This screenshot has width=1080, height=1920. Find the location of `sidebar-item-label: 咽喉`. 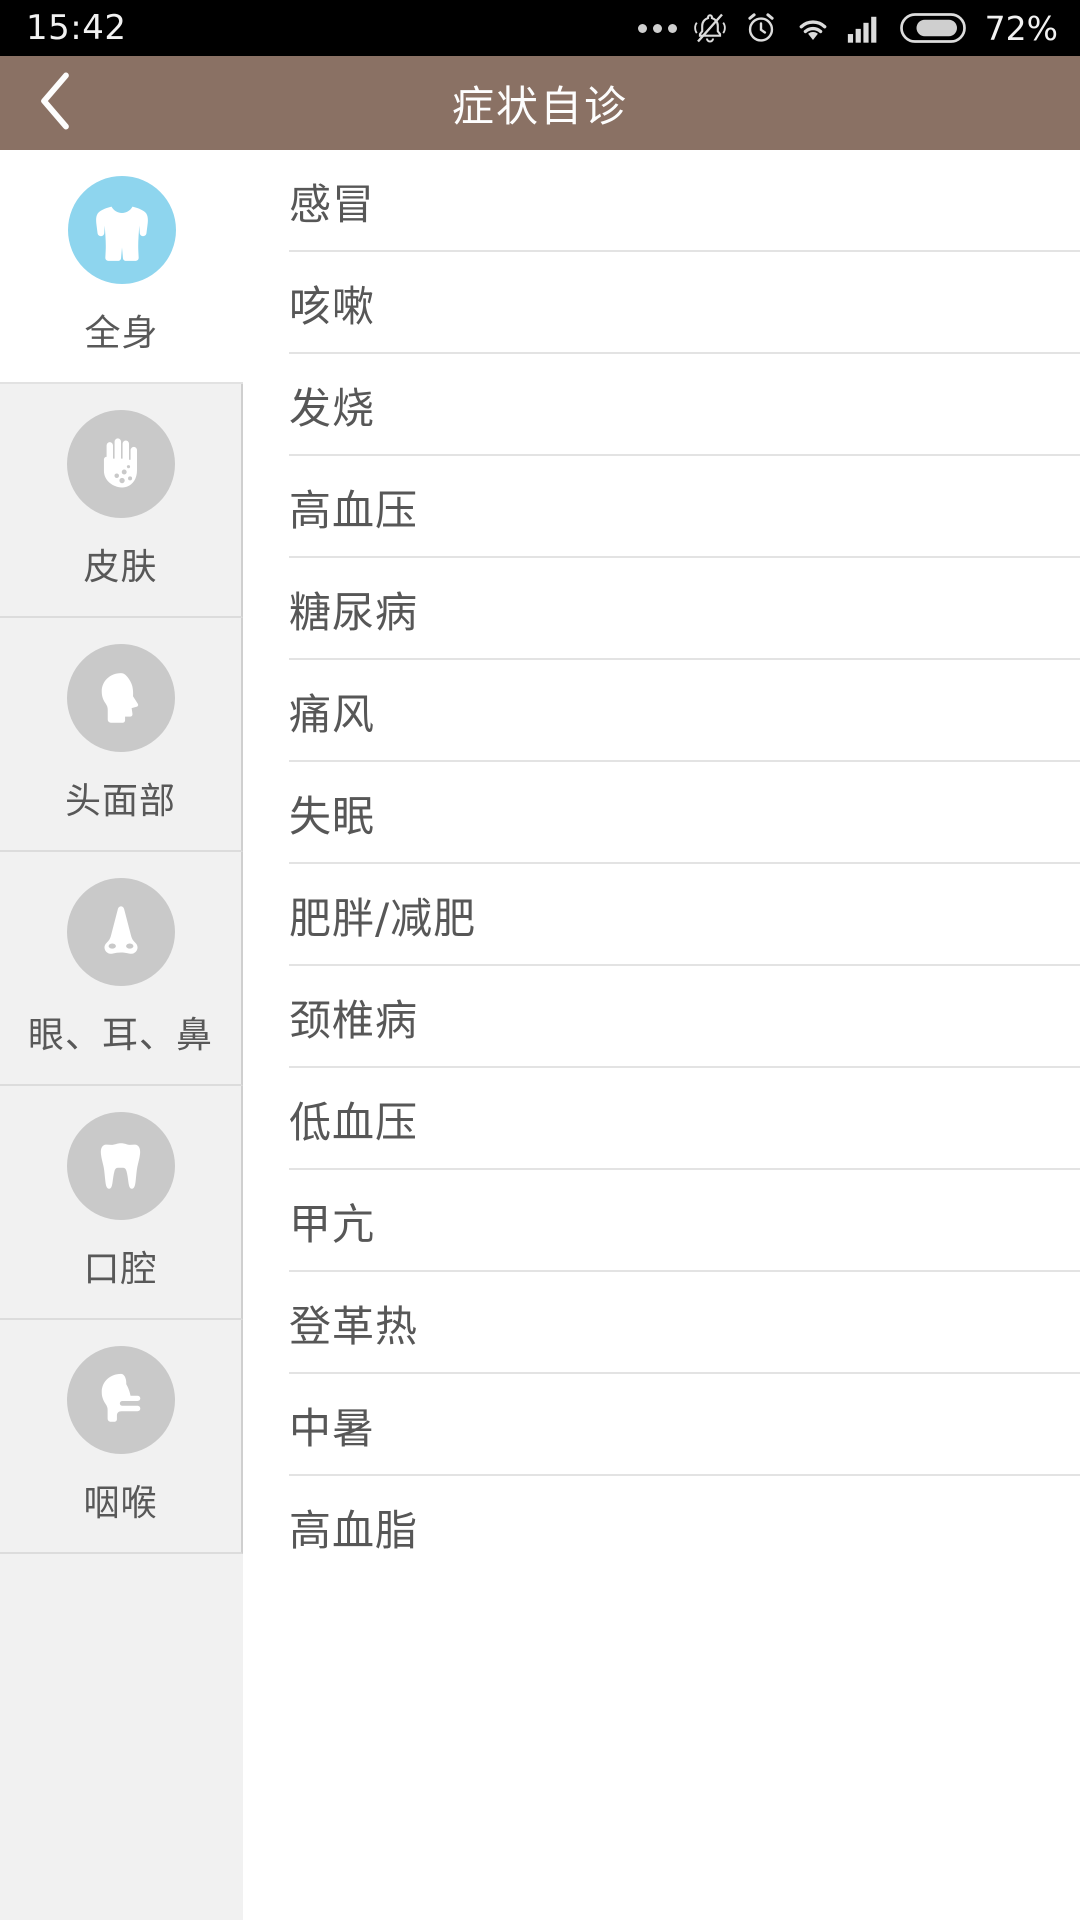

sidebar-item-label: 咽喉 is located at coordinates (120, 1503).